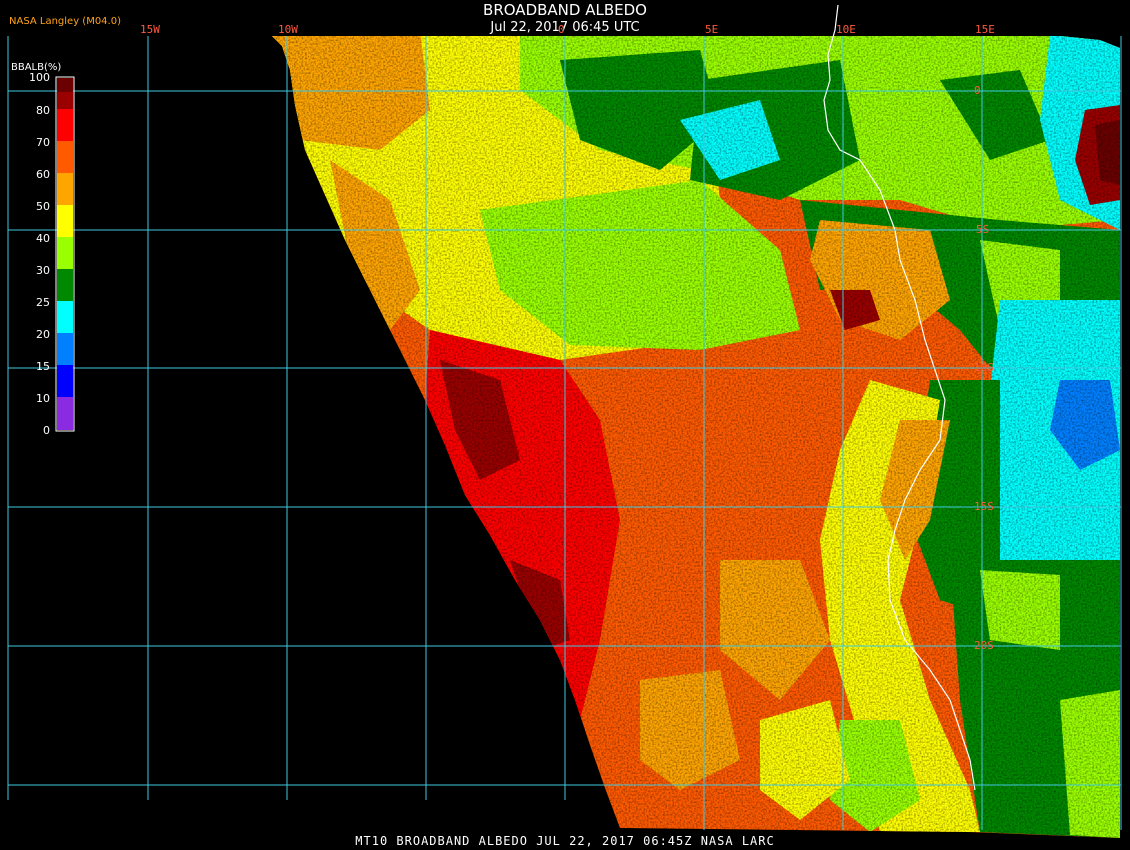 The height and width of the screenshot is (850, 1130). What do you see at coordinates (43, 238) in the screenshot?
I see `colorbar-tick-label: 40` at bounding box center [43, 238].